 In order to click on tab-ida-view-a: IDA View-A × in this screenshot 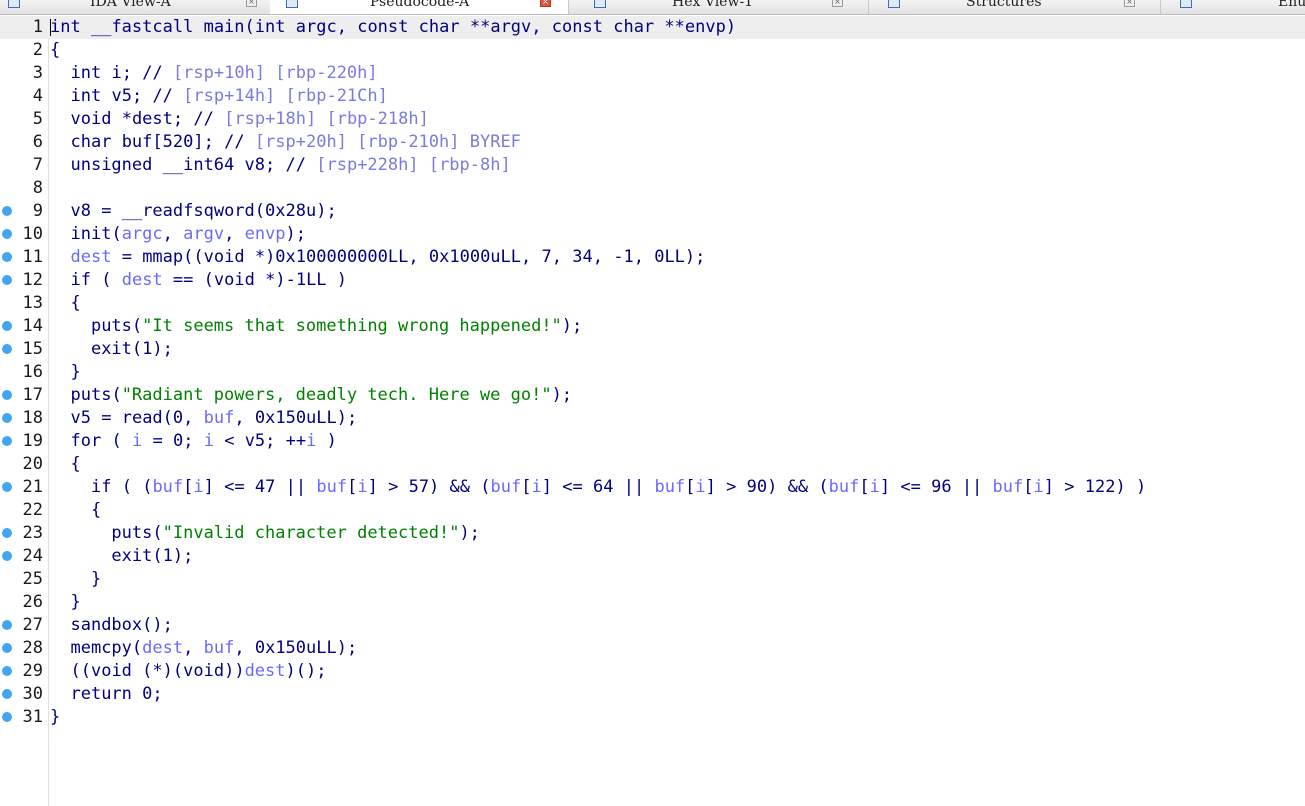, I will do `click(135, 7)`.